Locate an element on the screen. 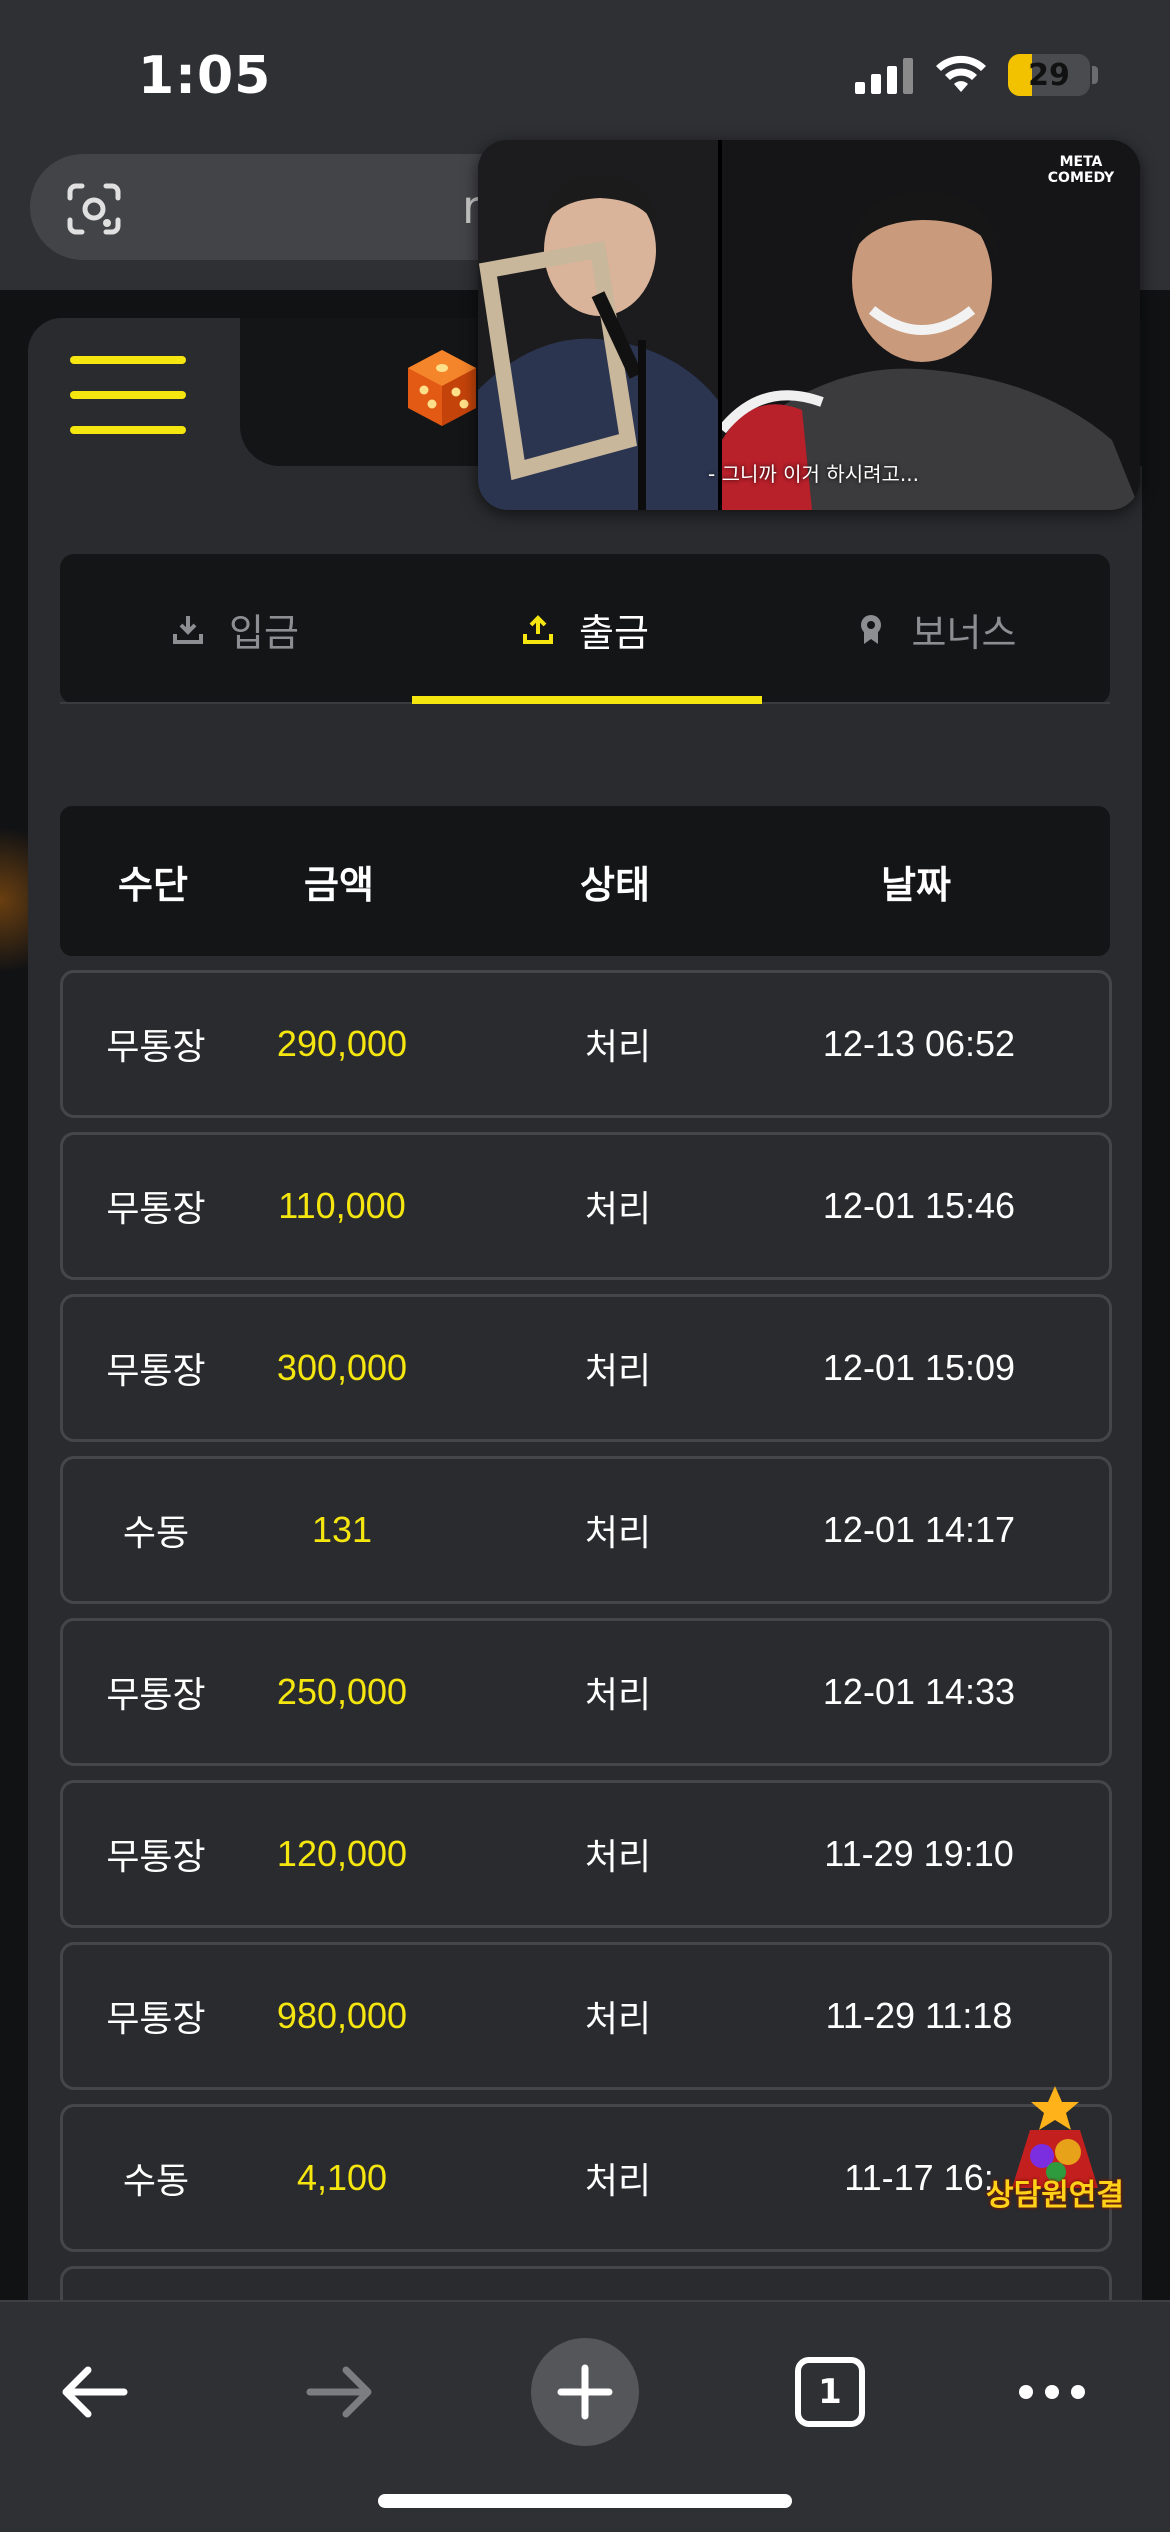  hamburger-menu-icon is located at coordinates (128, 395).